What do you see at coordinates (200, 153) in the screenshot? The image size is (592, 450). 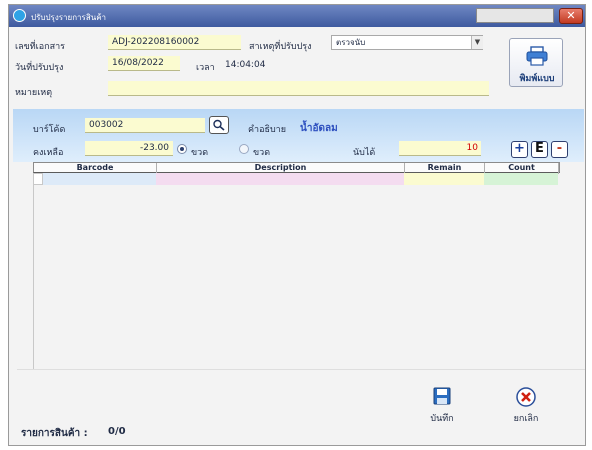 I see `unit-option-1-label: ขวด` at bounding box center [200, 153].